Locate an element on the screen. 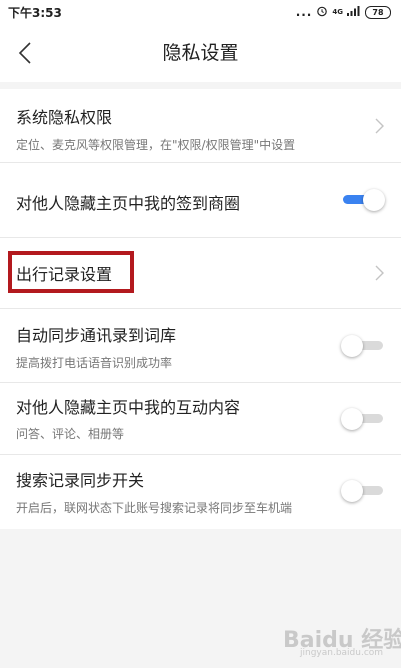 This screenshot has height=668, width=401. hide-interaction-subtitle: 问答、评论、相册等 is located at coordinates (70, 434).